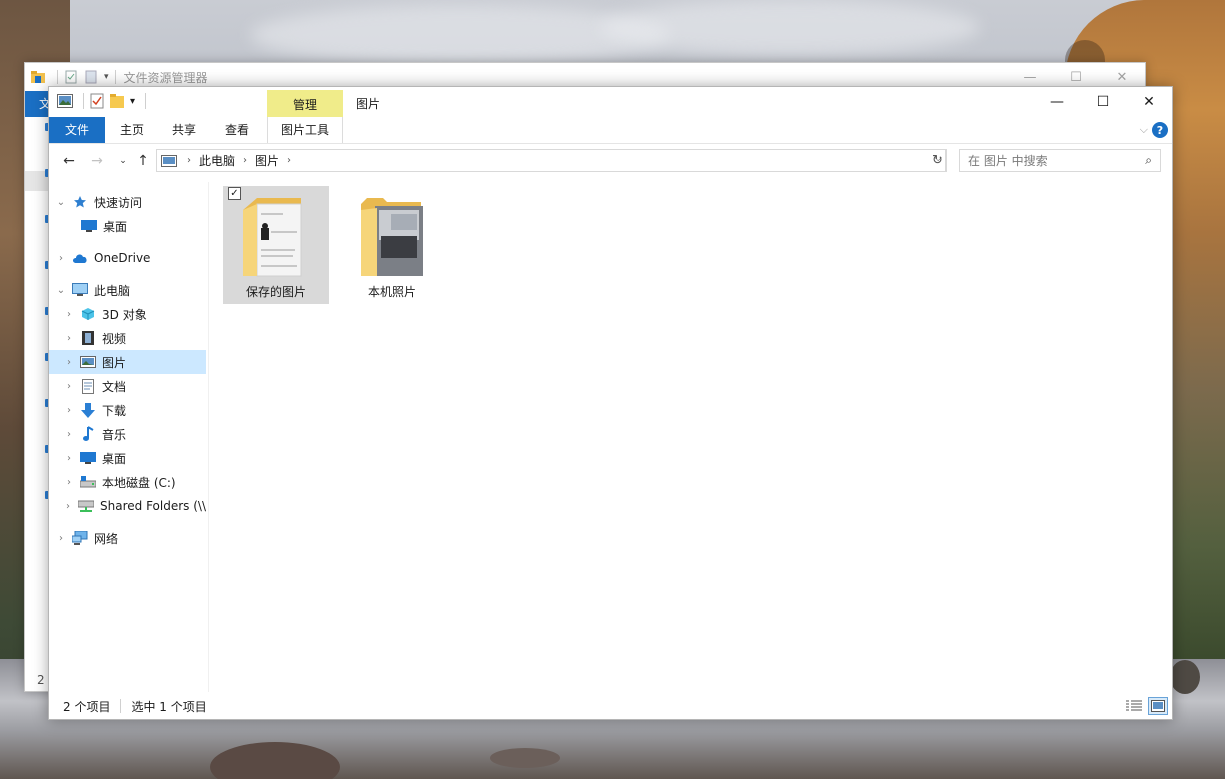 This screenshot has width=1225, height=779. I want to click on tab-home: 主页, so click(132, 130).